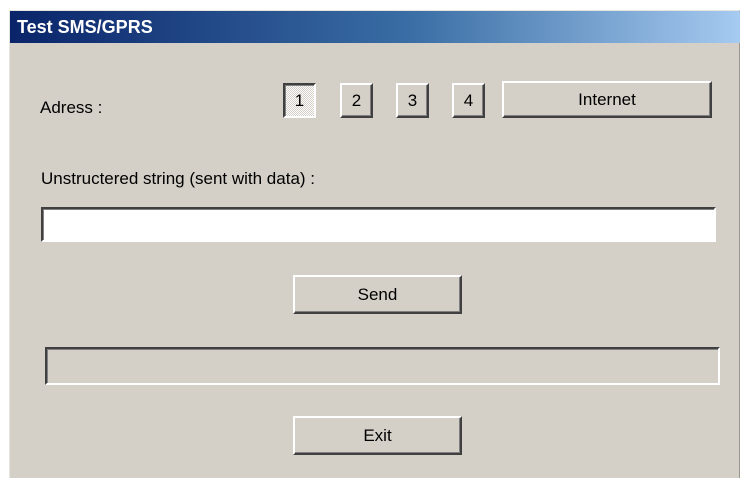 This screenshot has width=752, height=478. What do you see at coordinates (85, 27) in the screenshot?
I see `window-title: Test SMS/GPRS` at bounding box center [85, 27].